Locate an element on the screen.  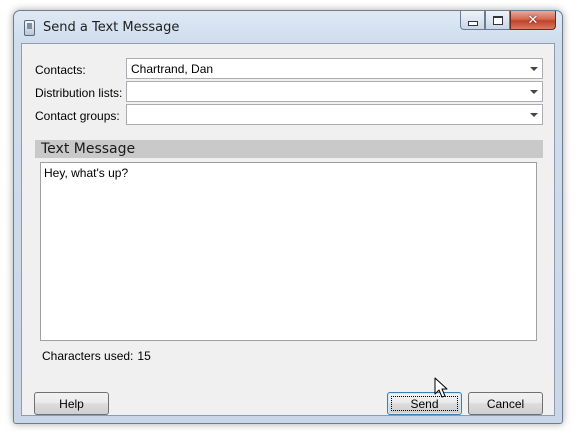
phone-icon is located at coordinates (29, 28).